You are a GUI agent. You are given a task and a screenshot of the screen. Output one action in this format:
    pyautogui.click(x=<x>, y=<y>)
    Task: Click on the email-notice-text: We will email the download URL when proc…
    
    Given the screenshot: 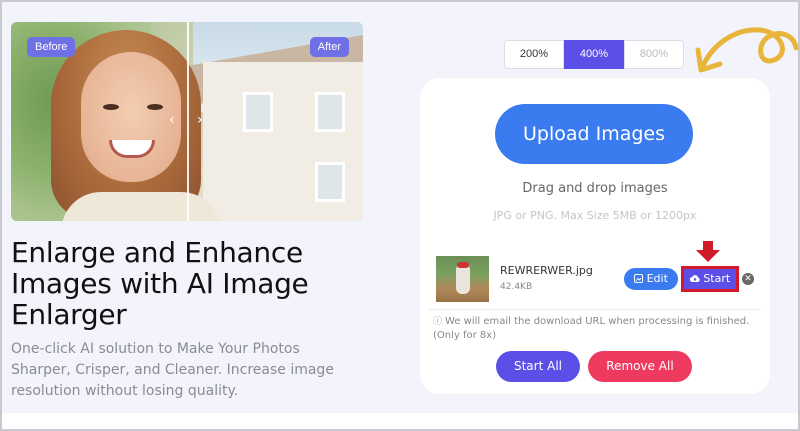 What is the action you would take?
    pyautogui.click(x=591, y=328)
    